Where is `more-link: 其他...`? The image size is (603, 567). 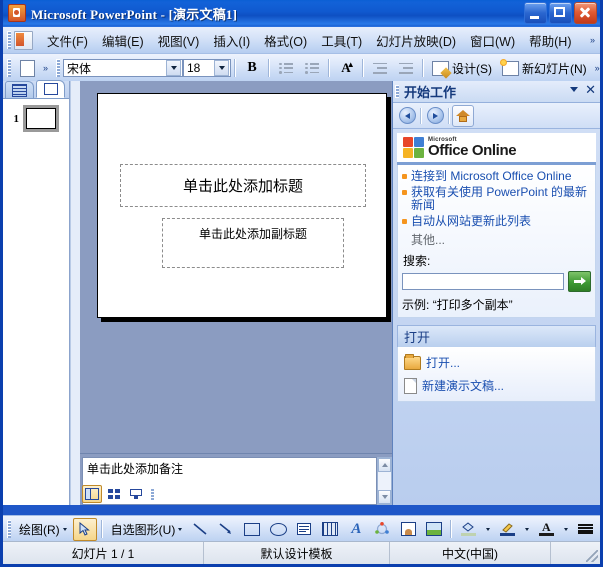 more-link: 其他... is located at coordinates (501, 239).